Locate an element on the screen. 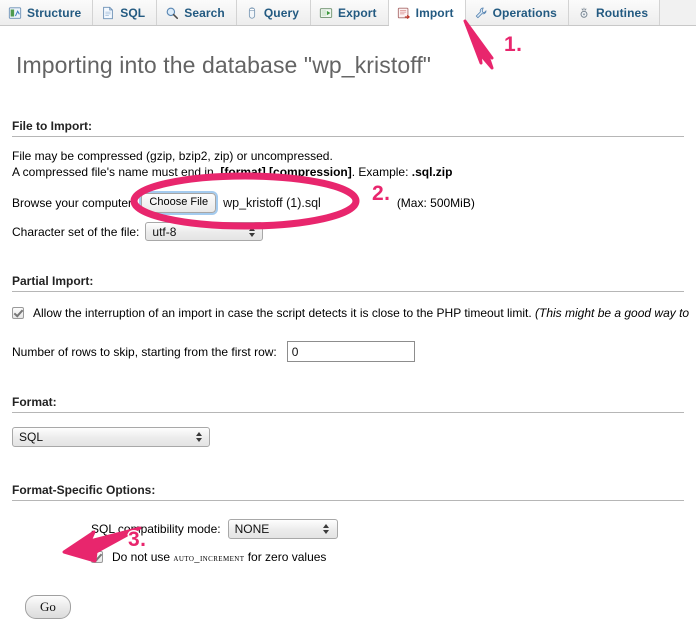 The width and height of the screenshot is (696, 619). charset-select: utf-8 is located at coordinates (204, 231).